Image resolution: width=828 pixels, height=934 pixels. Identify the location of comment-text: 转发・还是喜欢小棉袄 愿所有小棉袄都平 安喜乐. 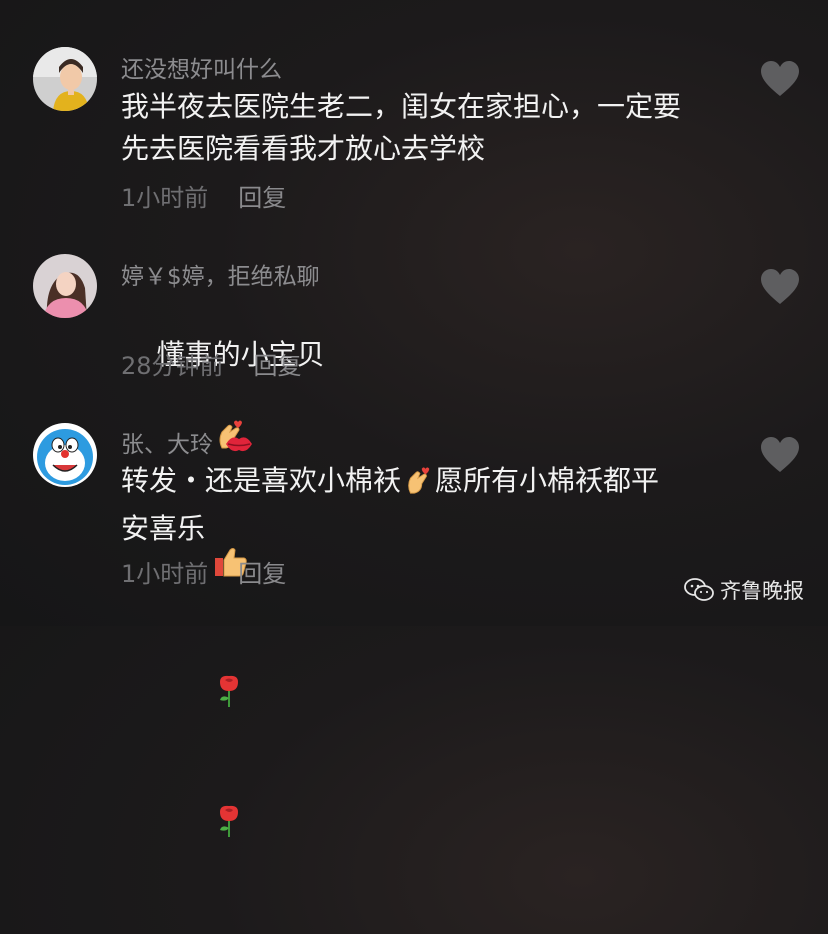
(431, 505).